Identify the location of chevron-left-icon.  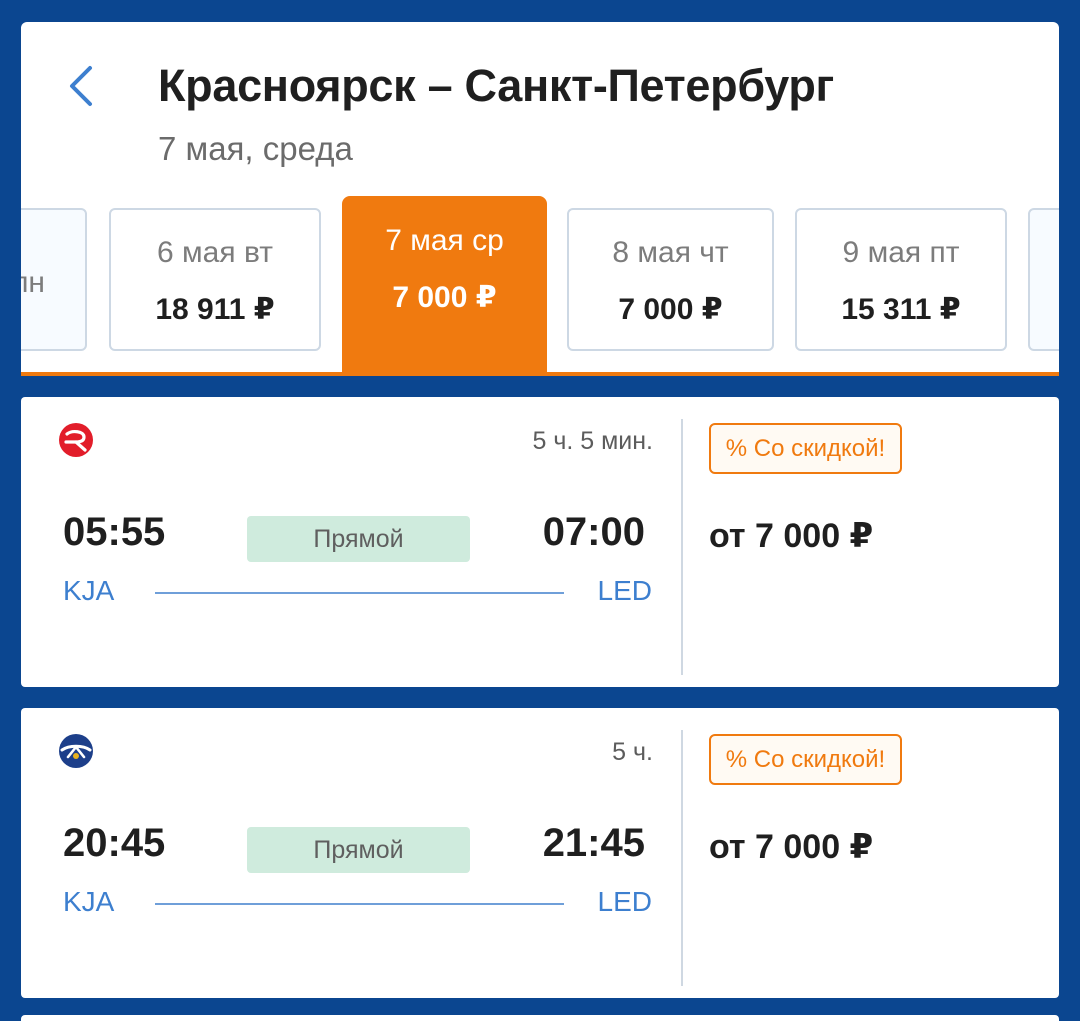
(81, 86).